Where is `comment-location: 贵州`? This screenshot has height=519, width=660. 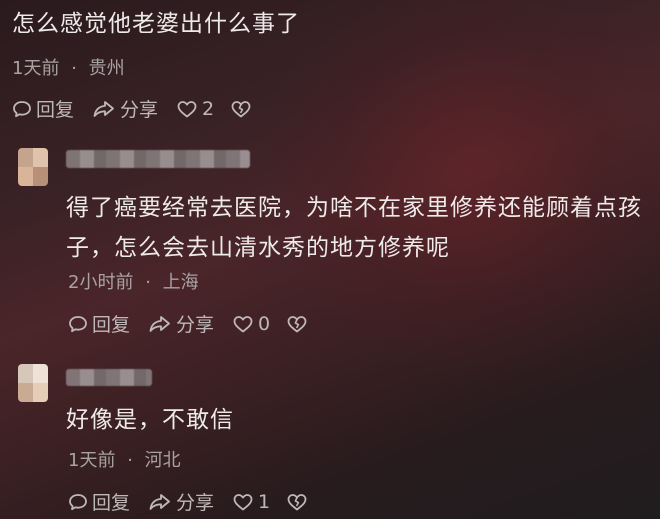 comment-location: 贵州 is located at coordinates (106, 68).